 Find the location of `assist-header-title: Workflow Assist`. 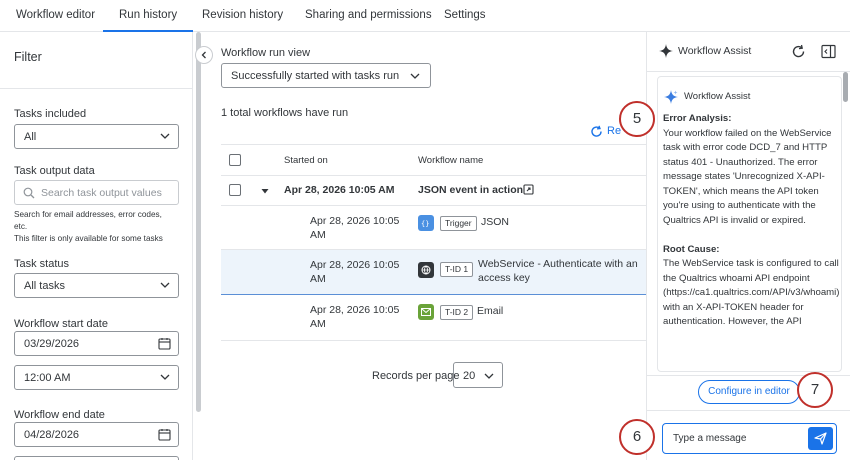

assist-header-title: Workflow Assist is located at coordinates (715, 51).